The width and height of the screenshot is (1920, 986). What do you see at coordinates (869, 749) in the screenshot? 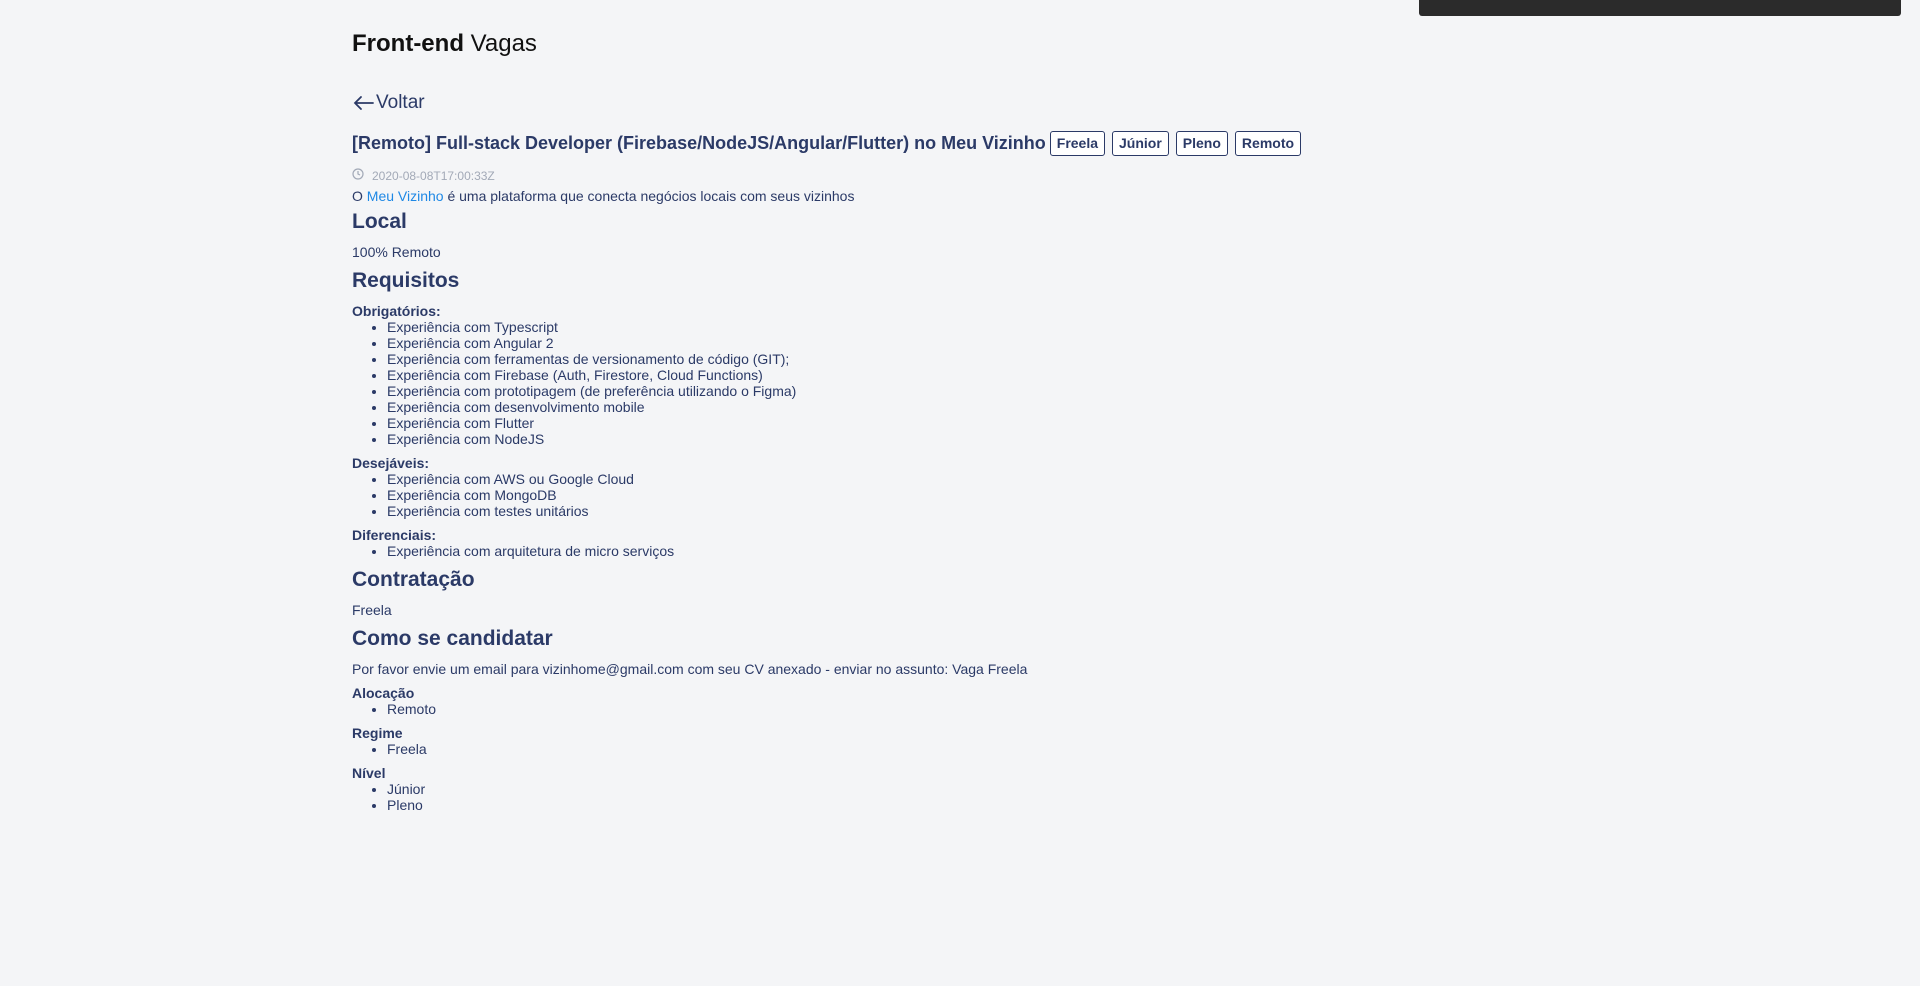
I see `list-item: Freela` at bounding box center [869, 749].